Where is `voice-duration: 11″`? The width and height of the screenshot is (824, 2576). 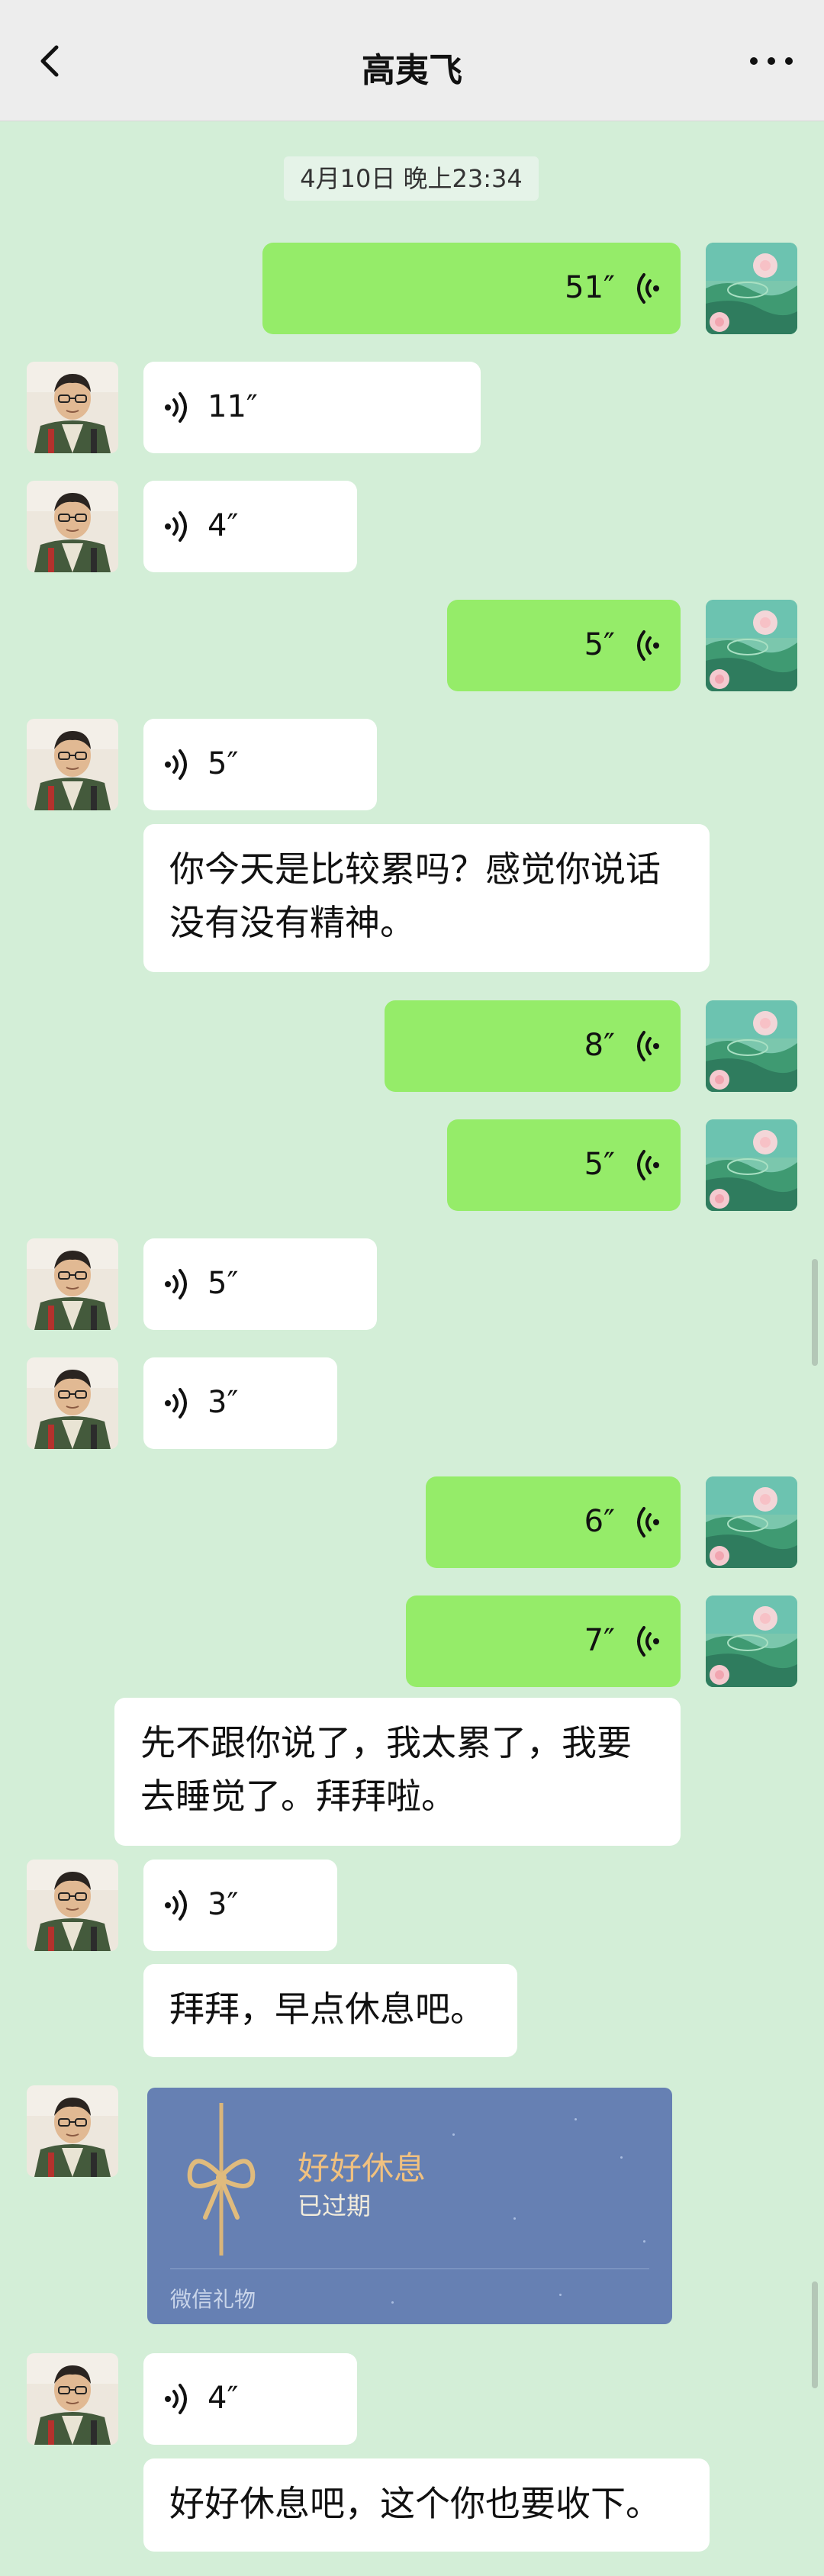
voice-duration: 11″ is located at coordinates (233, 406).